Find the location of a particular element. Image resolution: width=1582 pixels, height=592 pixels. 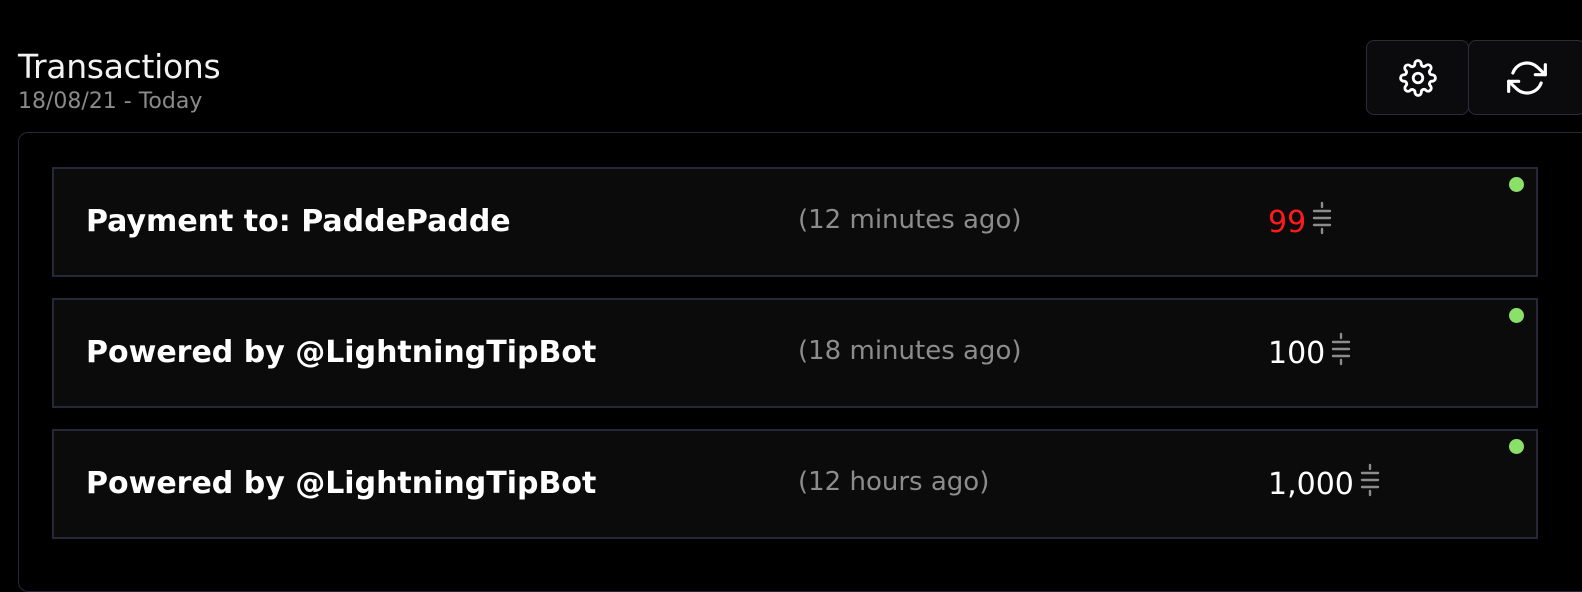

transaction-amount: 99 is located at coordinates (1300, 222).